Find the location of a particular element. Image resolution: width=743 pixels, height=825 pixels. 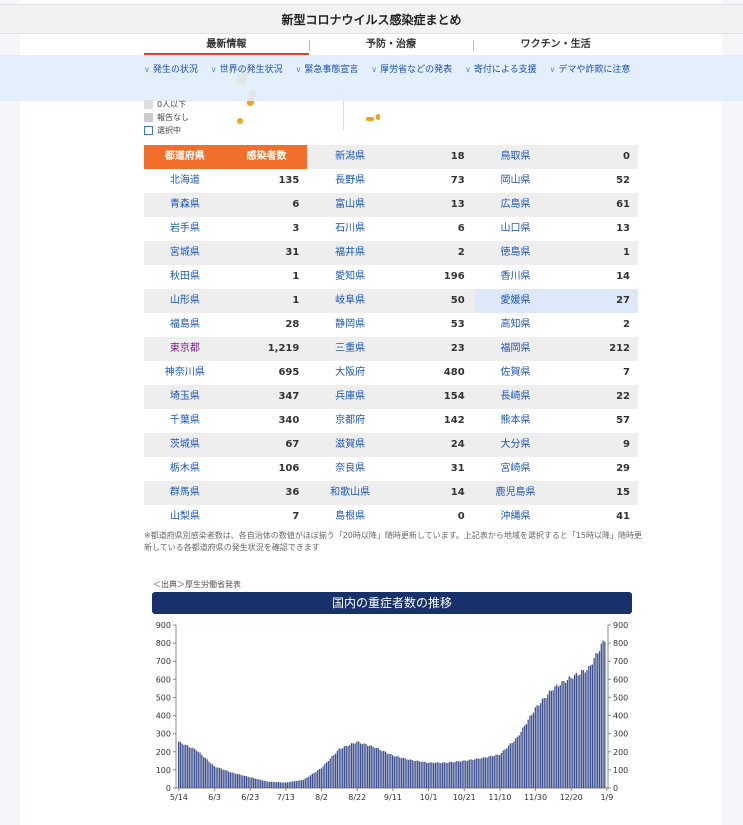

subnav-scam-warning: ∨ デマや詐欺に注意 is located at coordinates (589, 70).